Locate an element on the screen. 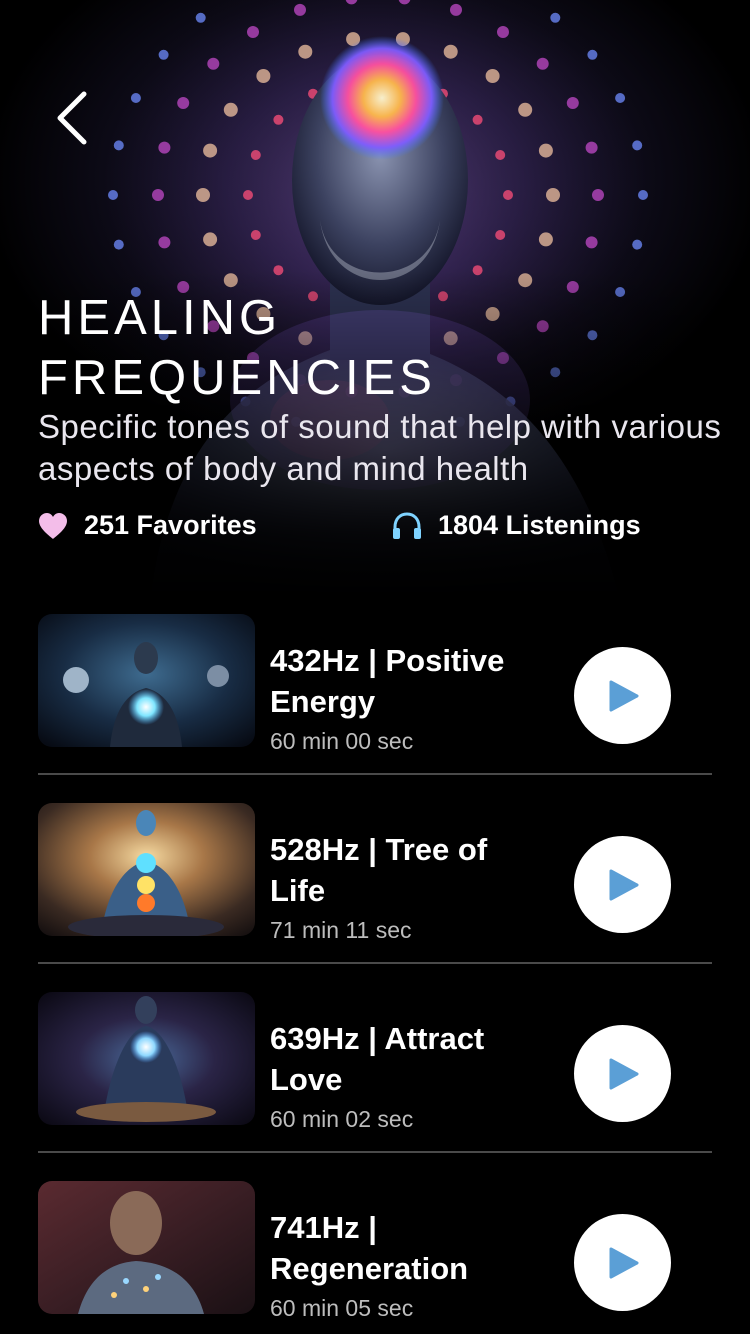 This screenshot has height=1334, width=750. listenings-stat: 1804 Listenings is located at coordinates (516, 525).